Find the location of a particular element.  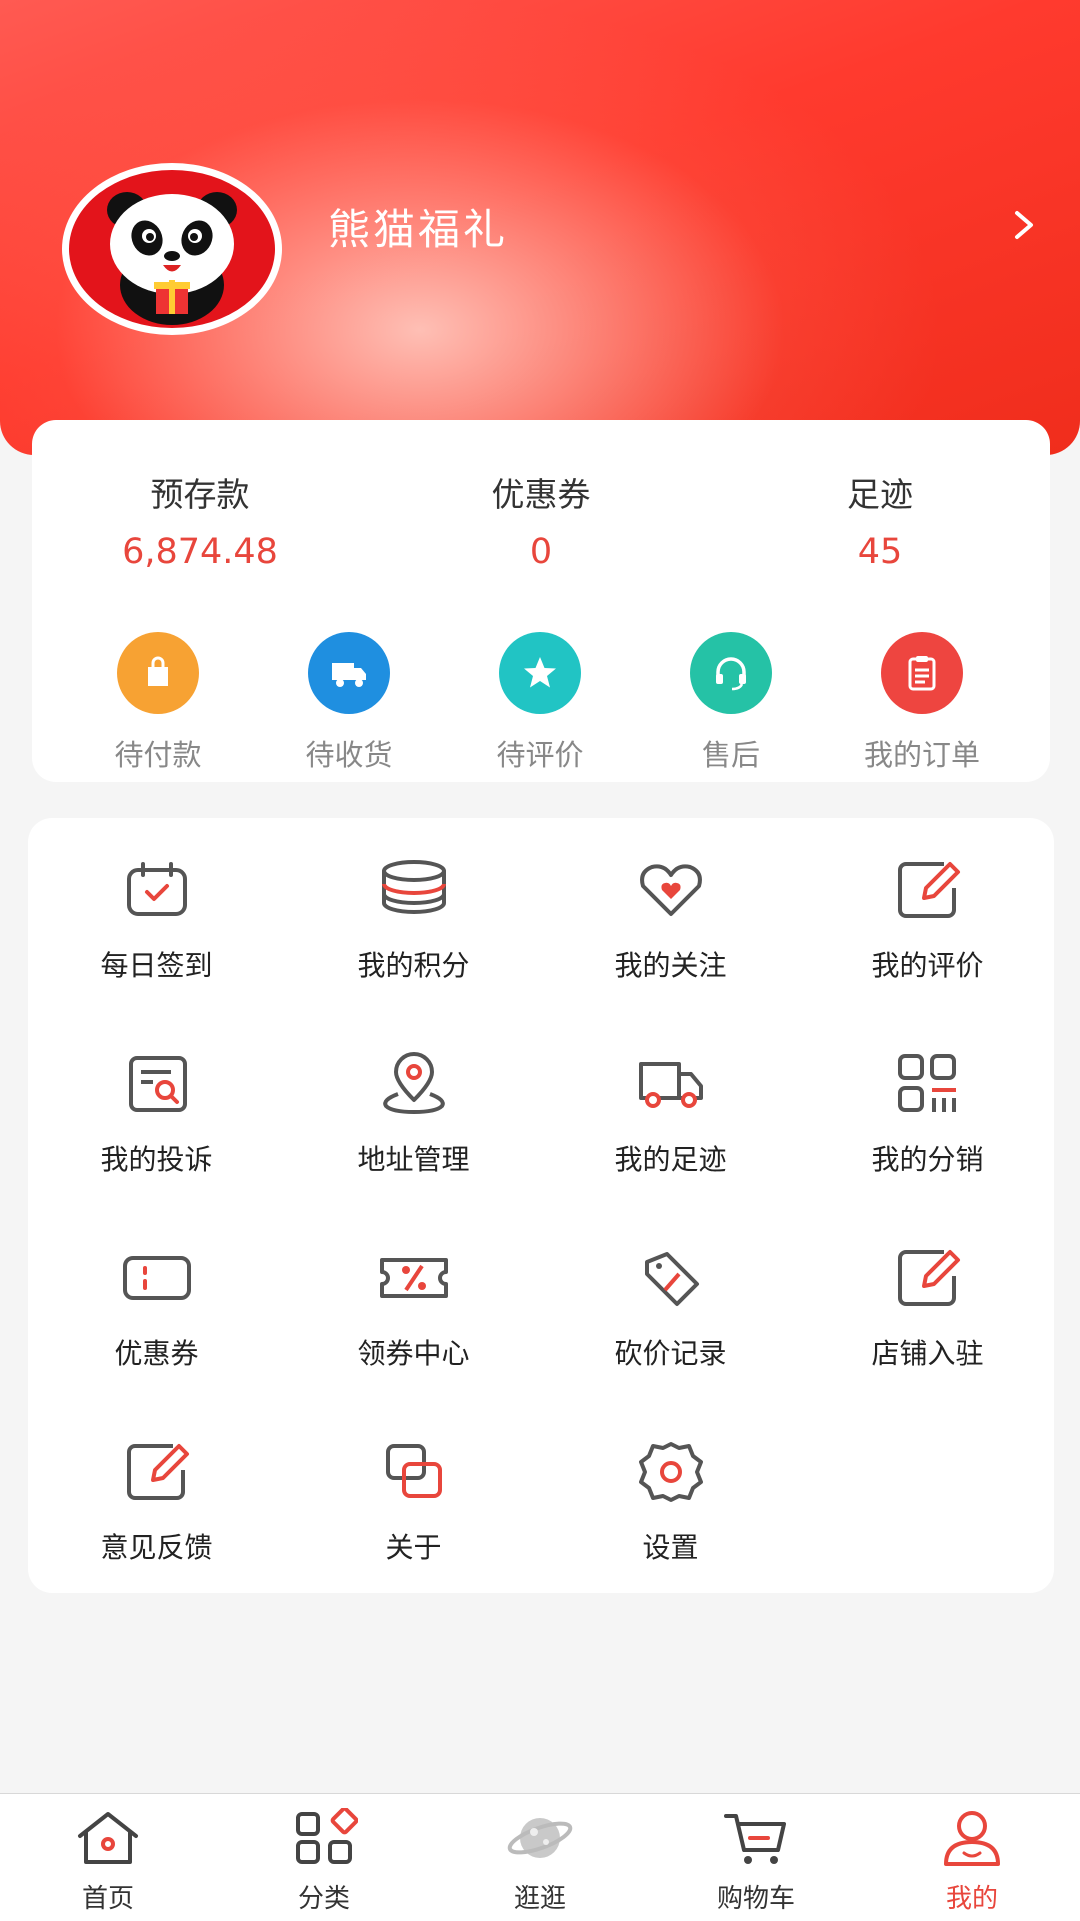

overlap-squares-icon is located at coordinates (413, 1471).